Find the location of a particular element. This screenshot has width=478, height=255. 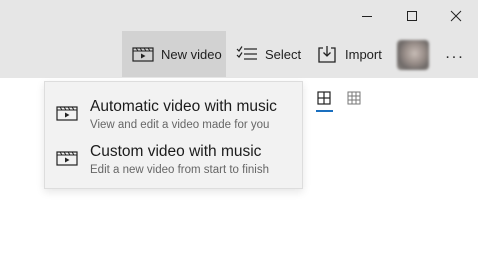

close-icon is located at coordinates (456, 16).